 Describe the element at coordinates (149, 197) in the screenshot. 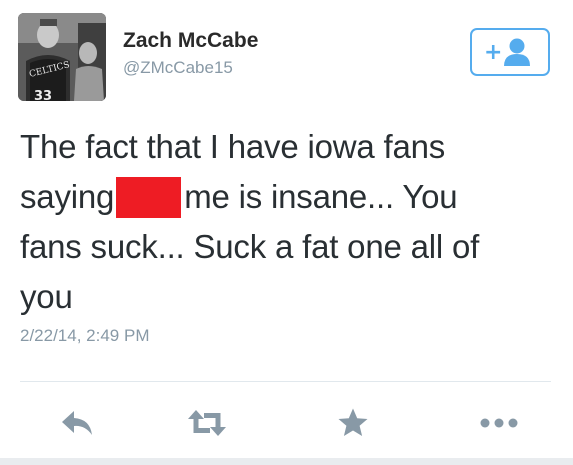

I see `redaction-box` at that location.